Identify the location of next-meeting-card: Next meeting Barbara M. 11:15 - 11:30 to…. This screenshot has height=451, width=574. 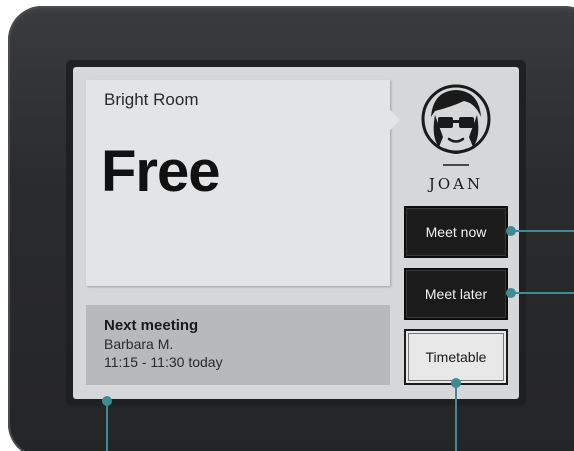
(238, 345).